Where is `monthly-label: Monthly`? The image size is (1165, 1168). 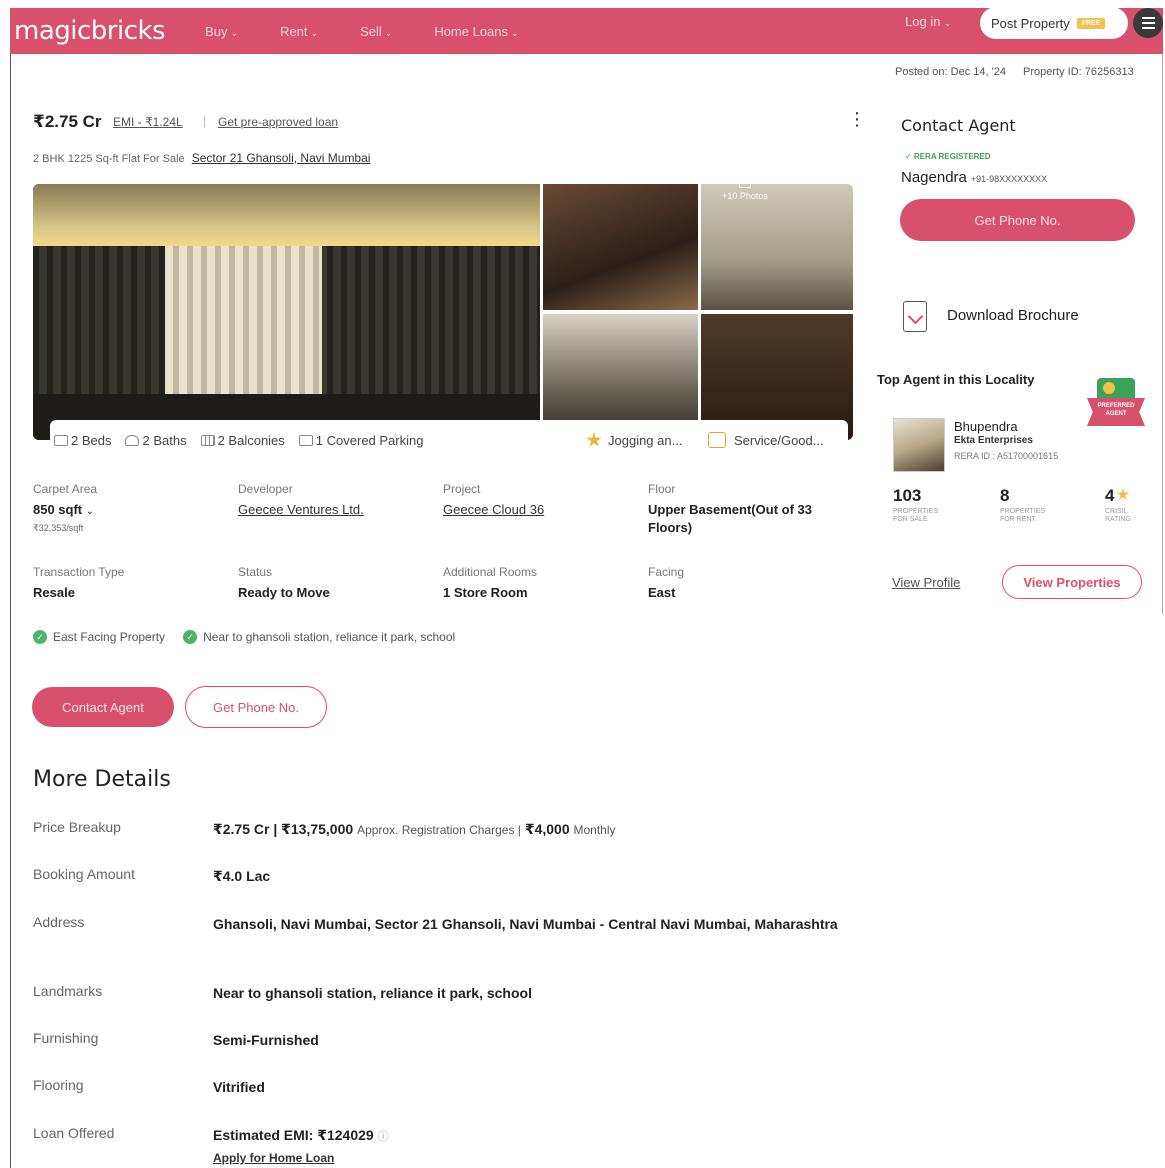 monthly-label: Monthly is located at coordinates (594, 830).